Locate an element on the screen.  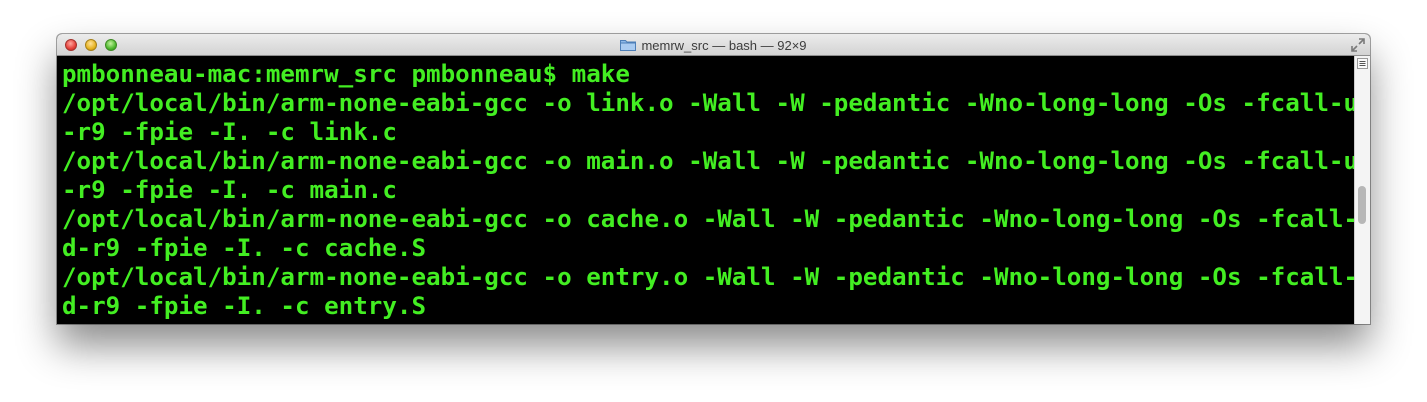
vertical-scrollbar is located at coordinates (1362, 190).